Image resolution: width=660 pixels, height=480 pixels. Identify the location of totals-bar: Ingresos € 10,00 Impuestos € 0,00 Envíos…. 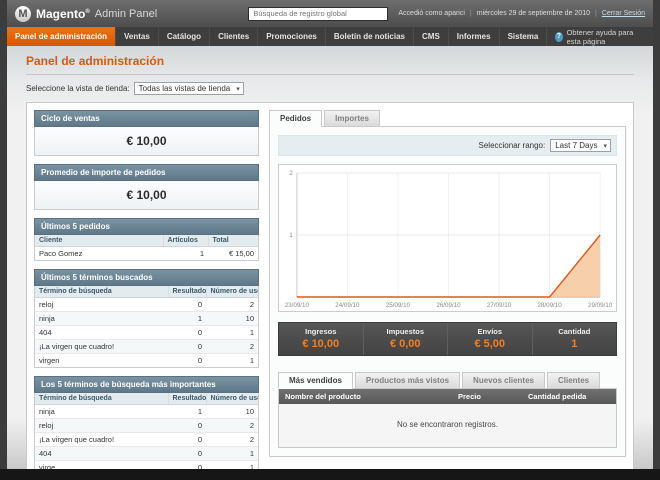
(447, 339).